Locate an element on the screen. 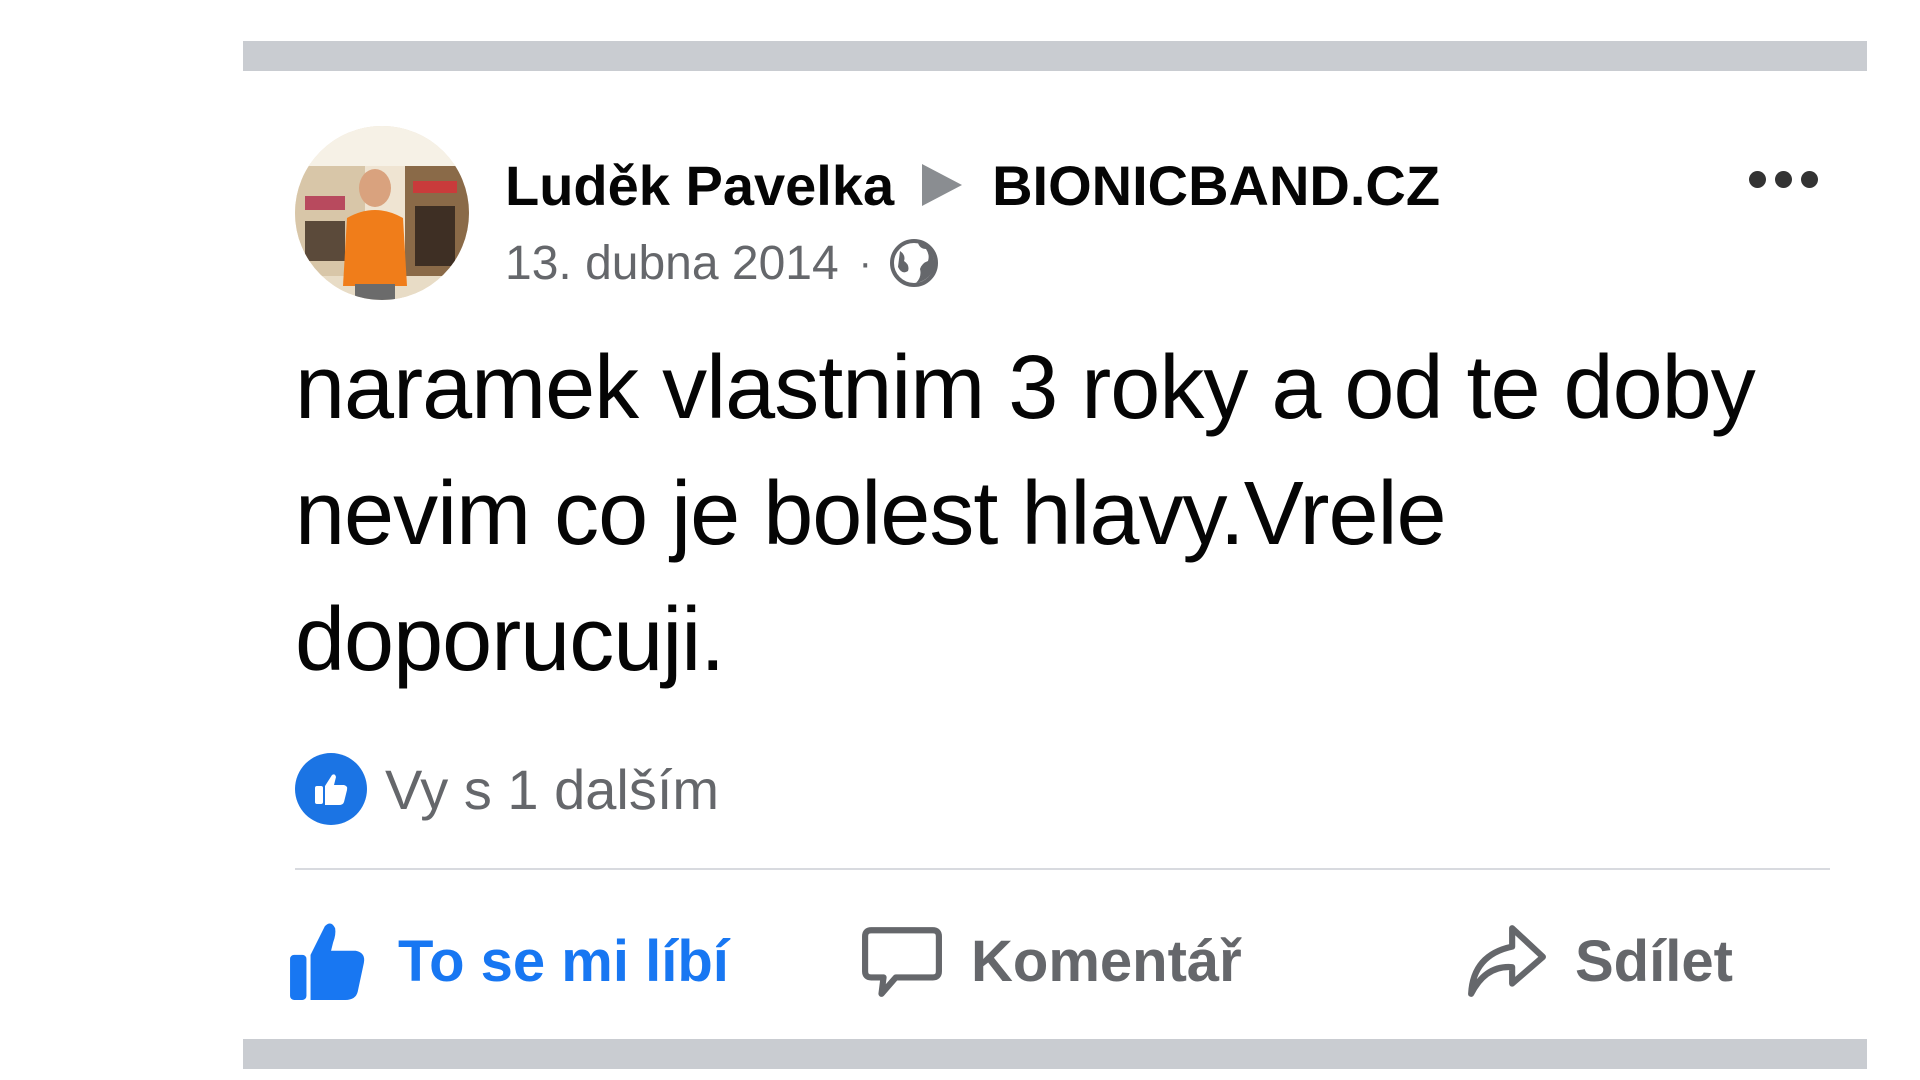 The width and height of the screenshot is (1920, 1080). post-meta: 13. dubna 2014 · is located at coordinates (722, 263).